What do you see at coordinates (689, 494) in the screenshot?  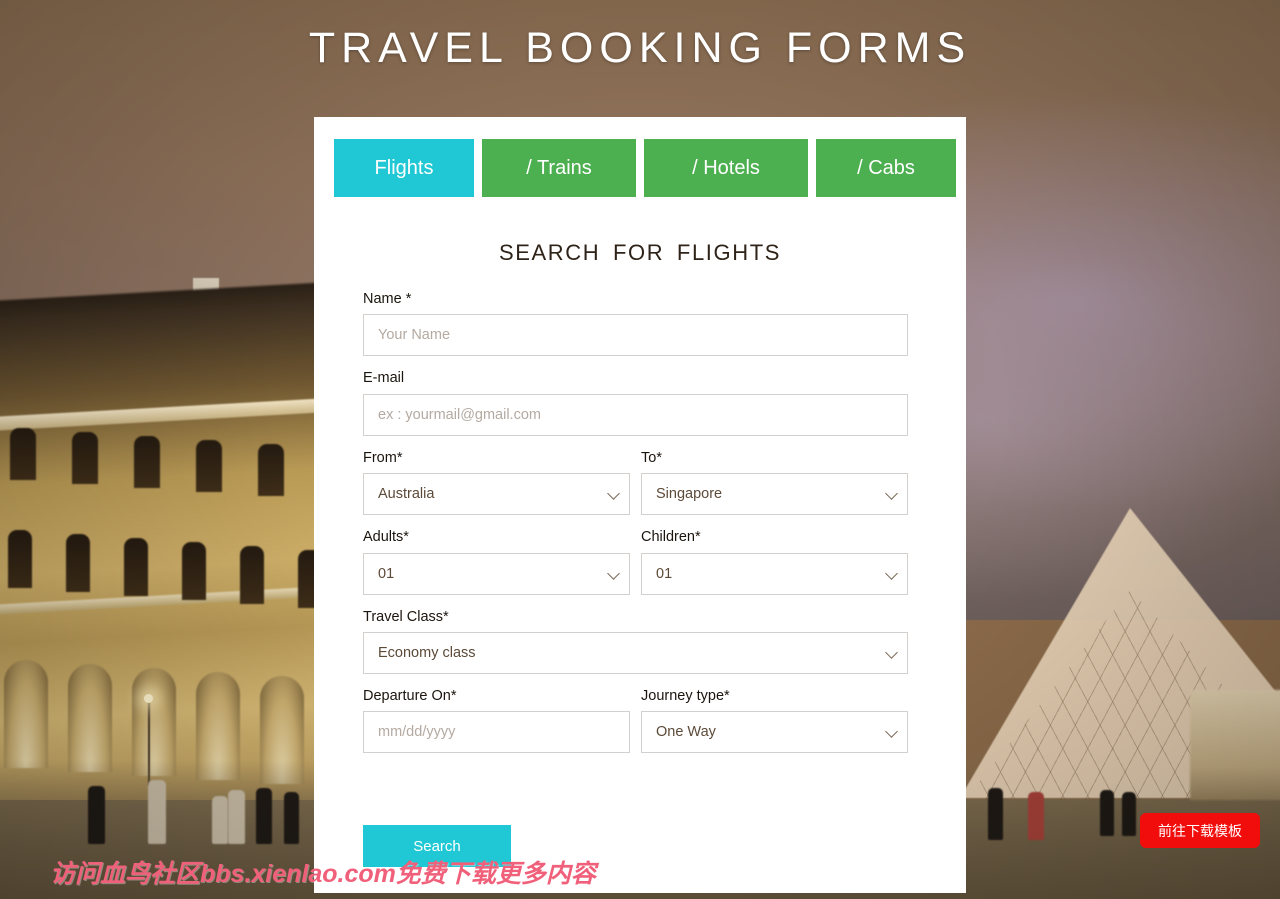 I see `to-select-value: Singapore` at bounding box center [689, 494].